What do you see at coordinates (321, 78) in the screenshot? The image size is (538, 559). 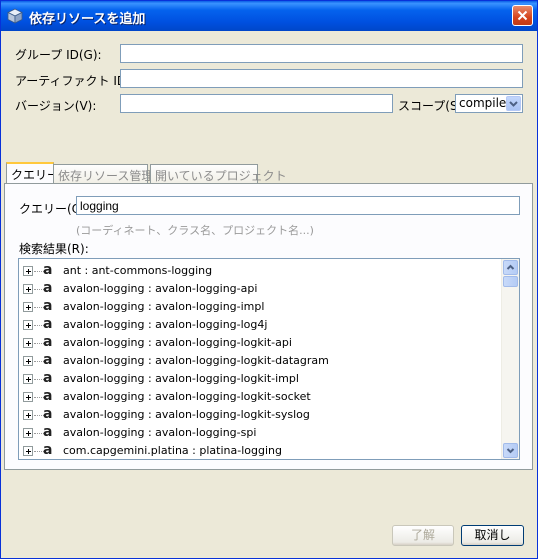 I see `artifact-id-field` at bounding box center [321, 78].